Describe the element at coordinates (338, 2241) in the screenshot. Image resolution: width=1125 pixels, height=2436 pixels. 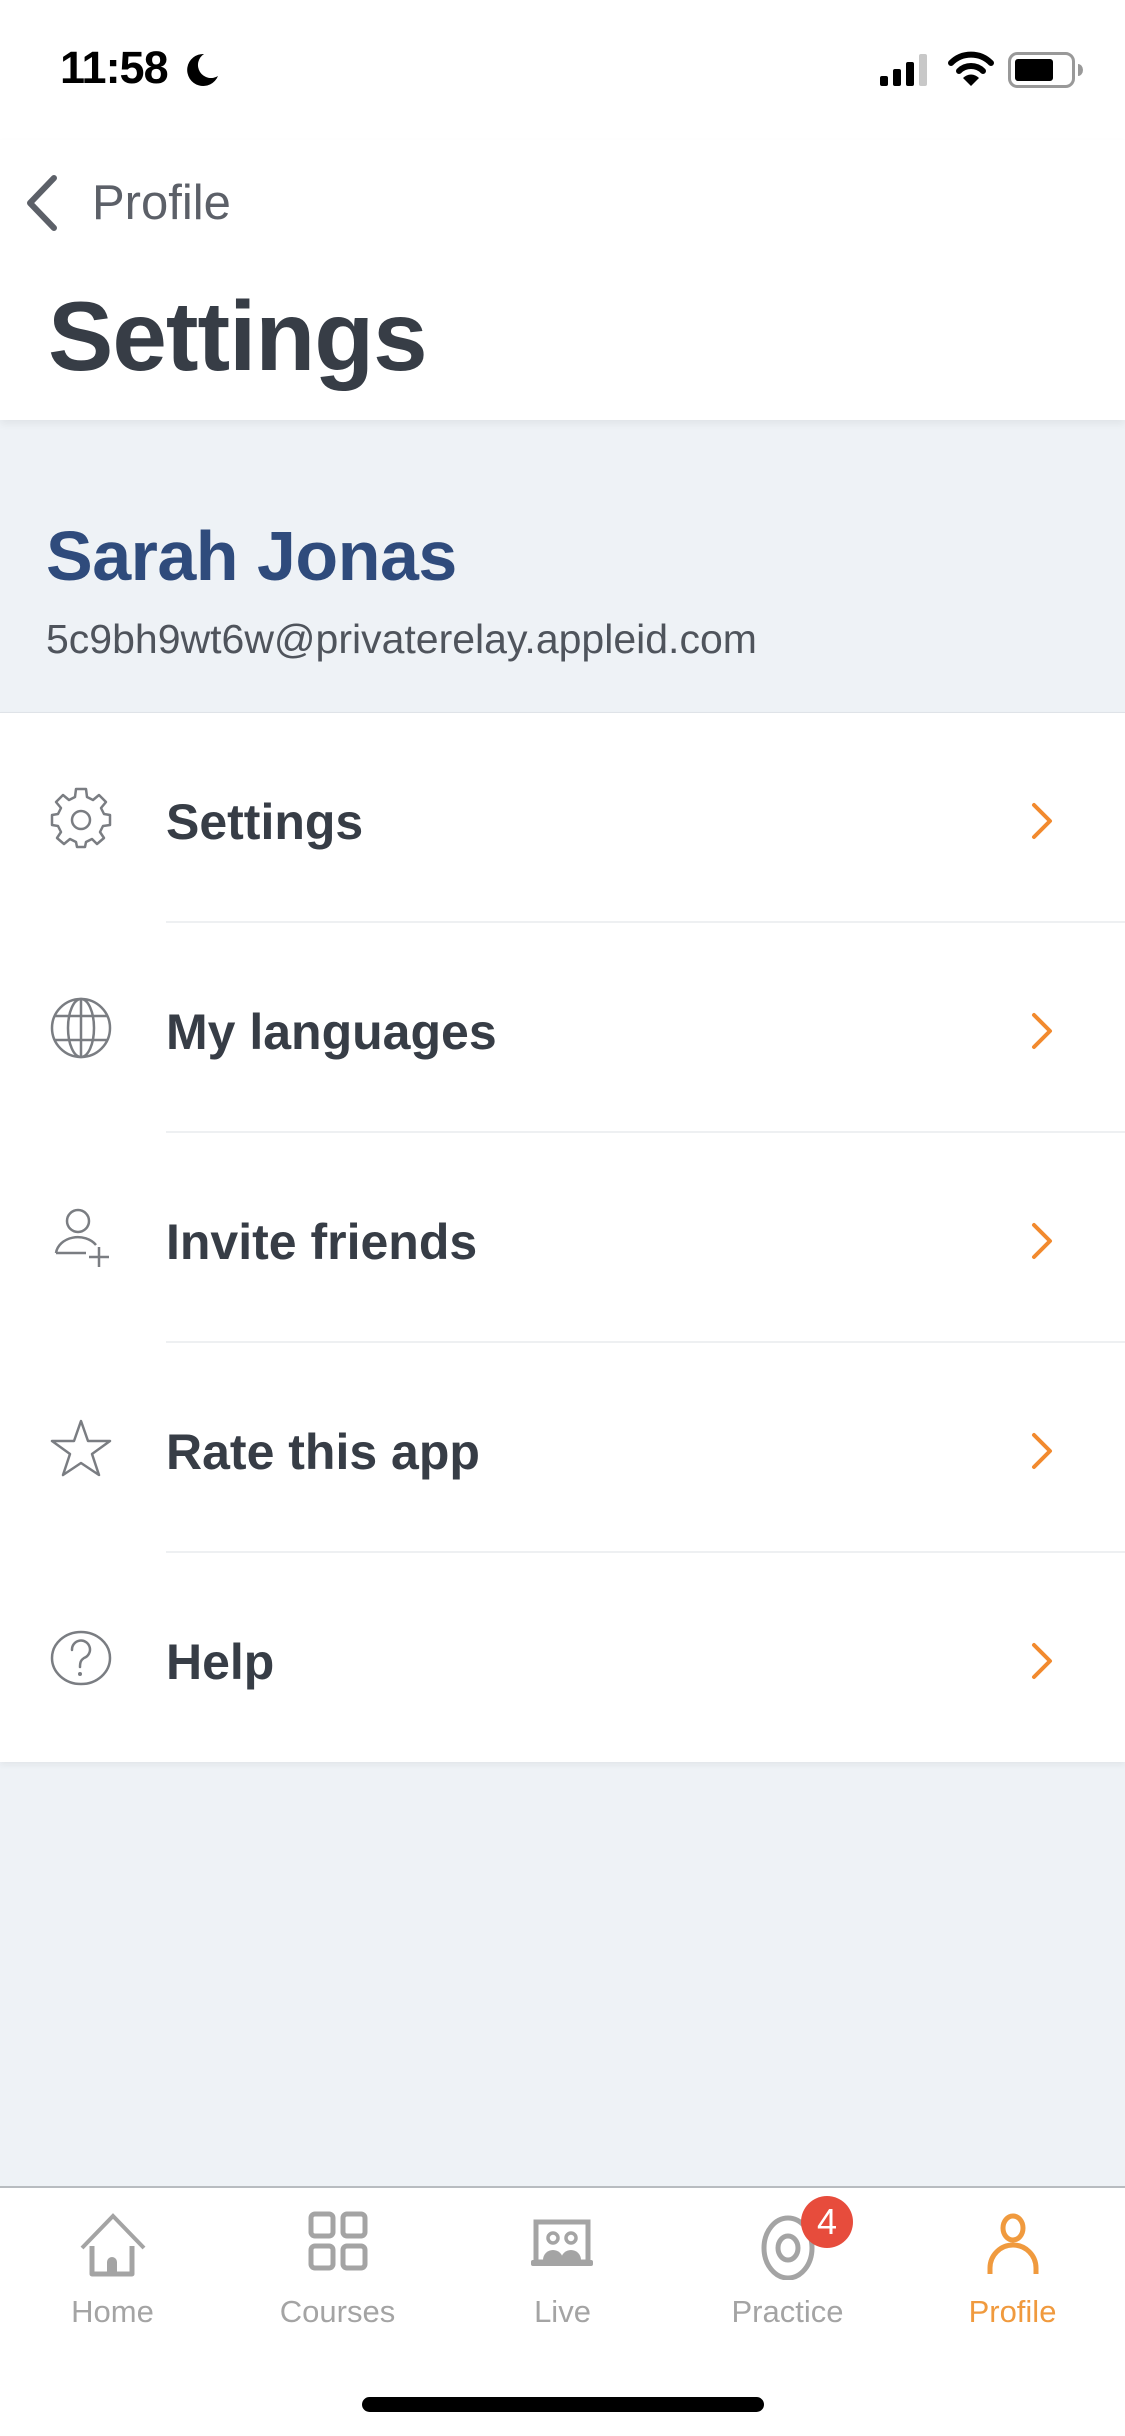
I see `grid-icon` at that location.